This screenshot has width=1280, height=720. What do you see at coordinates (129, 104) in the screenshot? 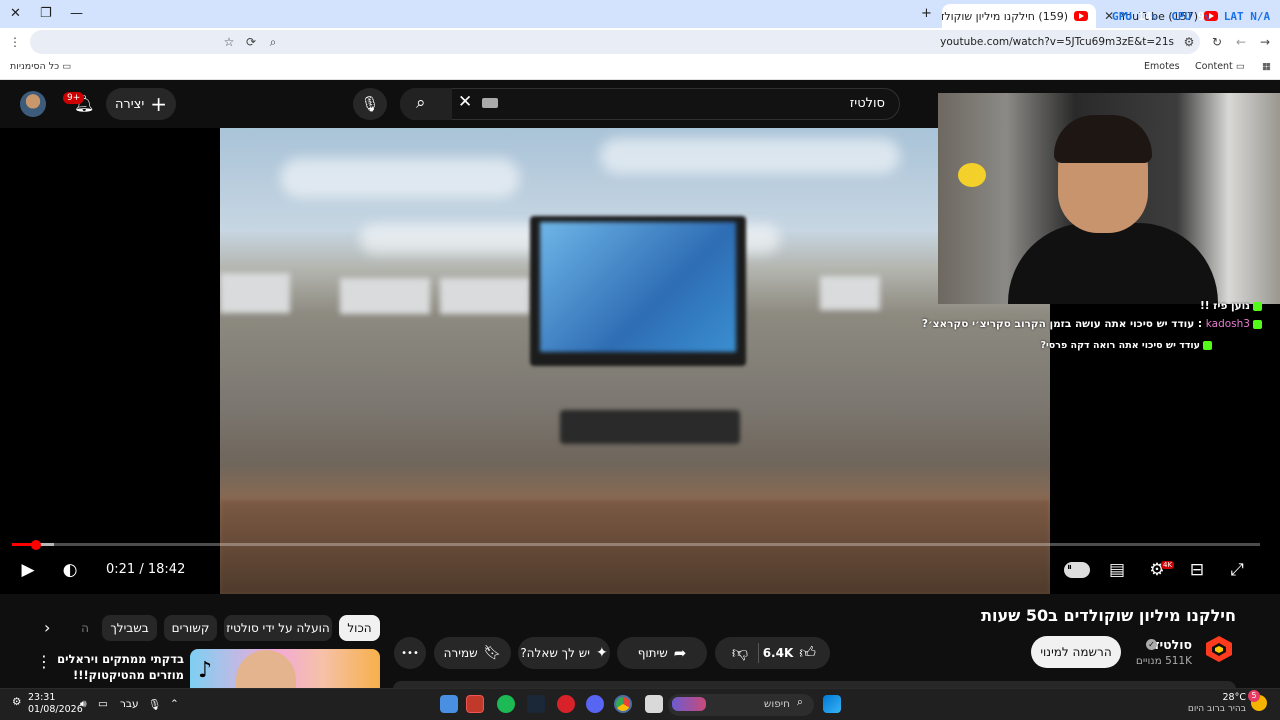
I see `create-label: יצירה` at bounding box center [129, 104].